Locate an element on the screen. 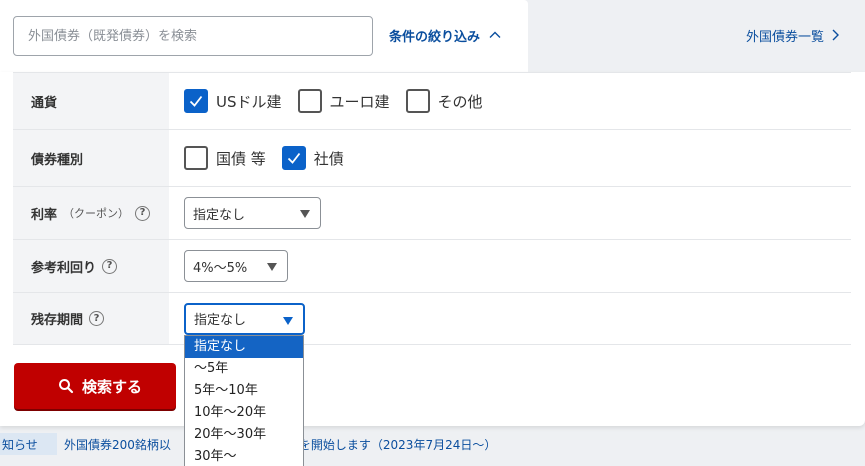 The width and height of the screenshot is (865, 466). dropdown-option: 指定なし is located at coordinates (244, 347).